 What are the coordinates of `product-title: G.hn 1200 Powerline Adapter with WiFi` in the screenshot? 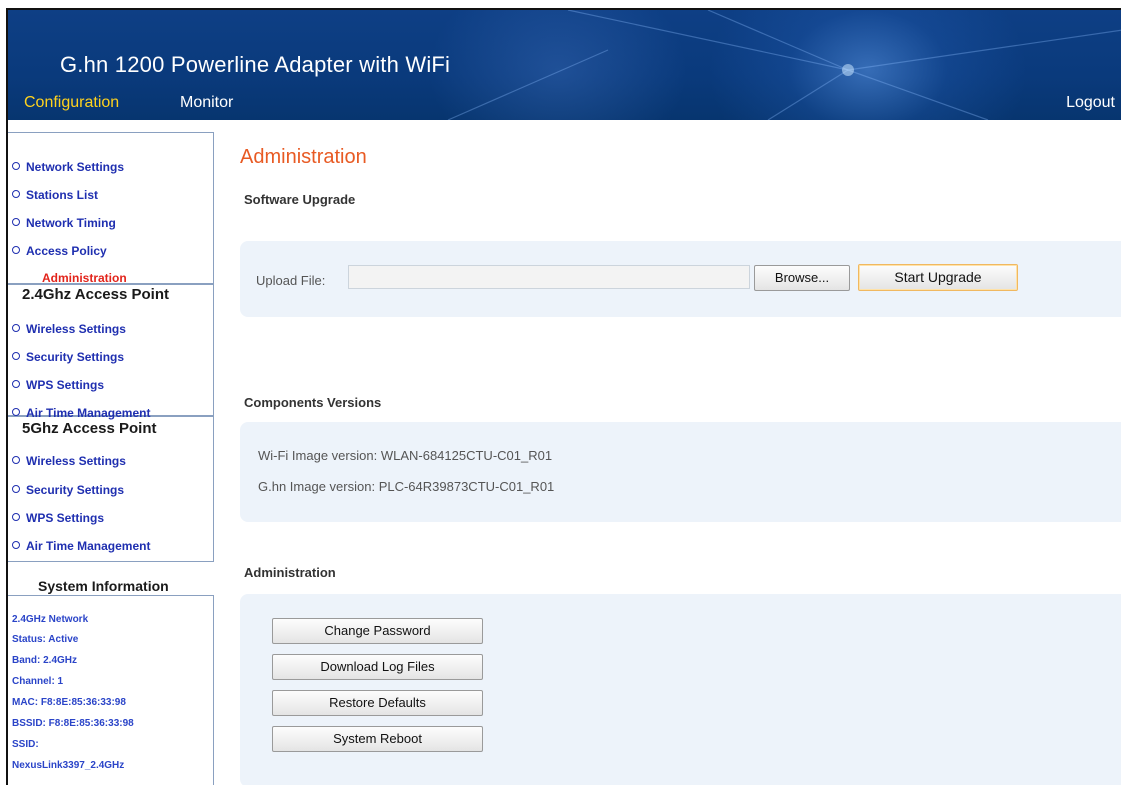 It's located at (255, 64).